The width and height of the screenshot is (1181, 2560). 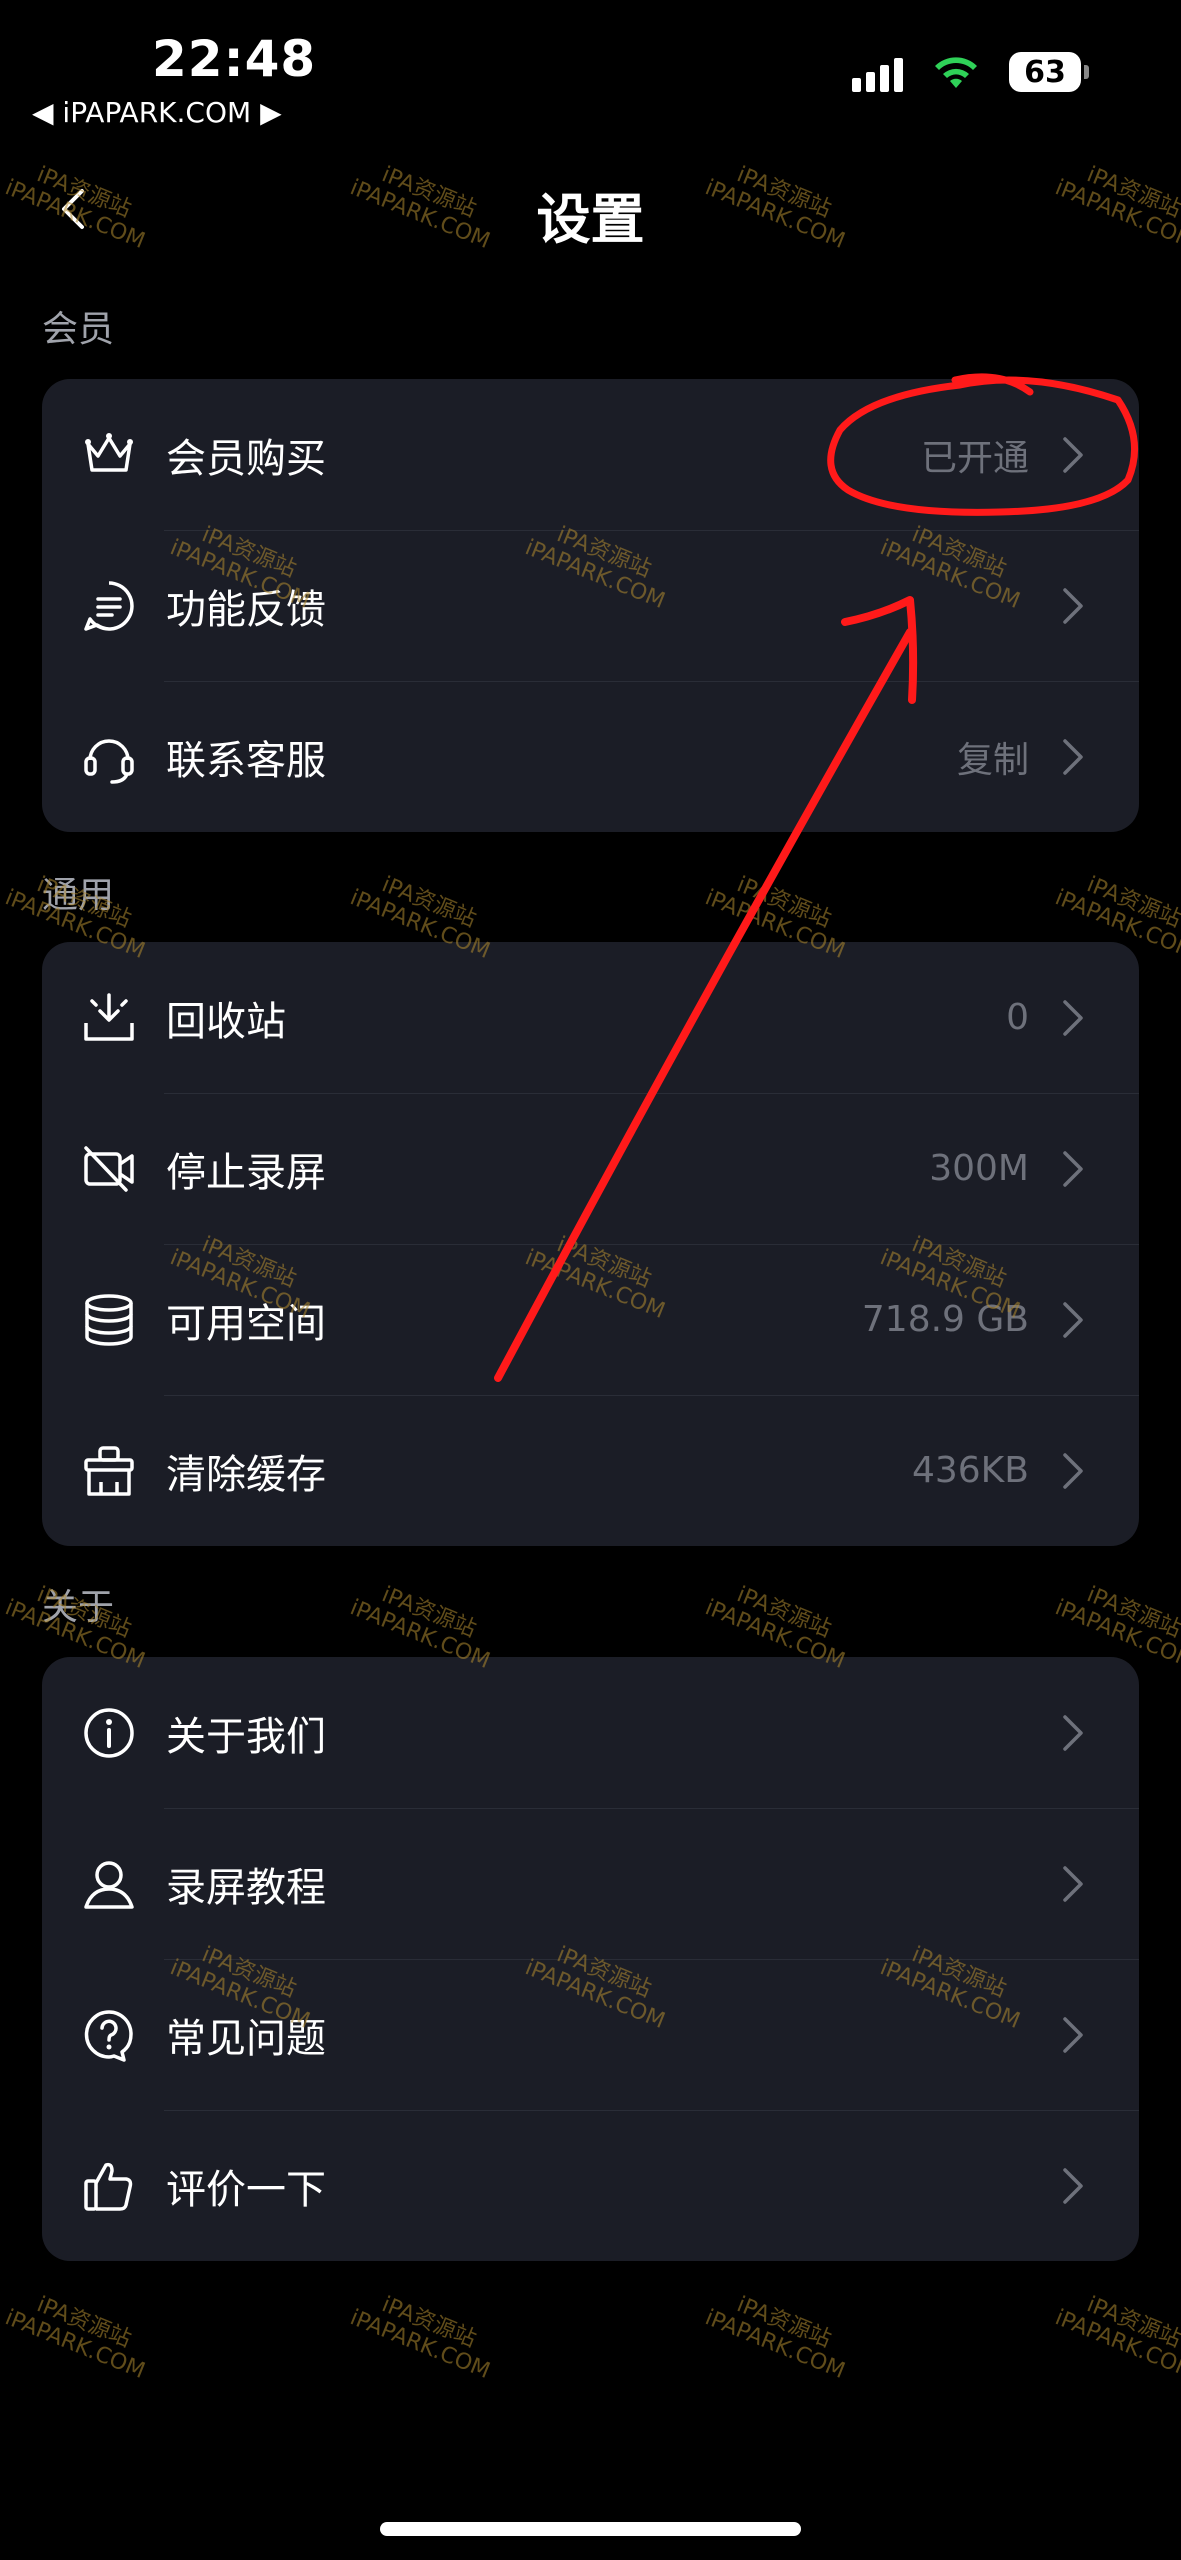 What do you see at coordinates (246, 760) in the screenshot?
I see `row-label: 联系客服` at bounding box center [246, 760].